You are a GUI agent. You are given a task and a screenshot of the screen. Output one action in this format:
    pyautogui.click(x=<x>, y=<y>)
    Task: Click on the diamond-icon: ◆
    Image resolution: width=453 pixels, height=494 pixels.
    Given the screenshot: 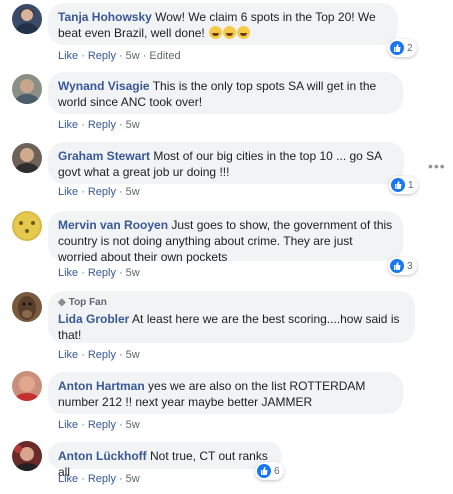 What is the action you would take?
    pyautogui.click(x=62, y=302)
    